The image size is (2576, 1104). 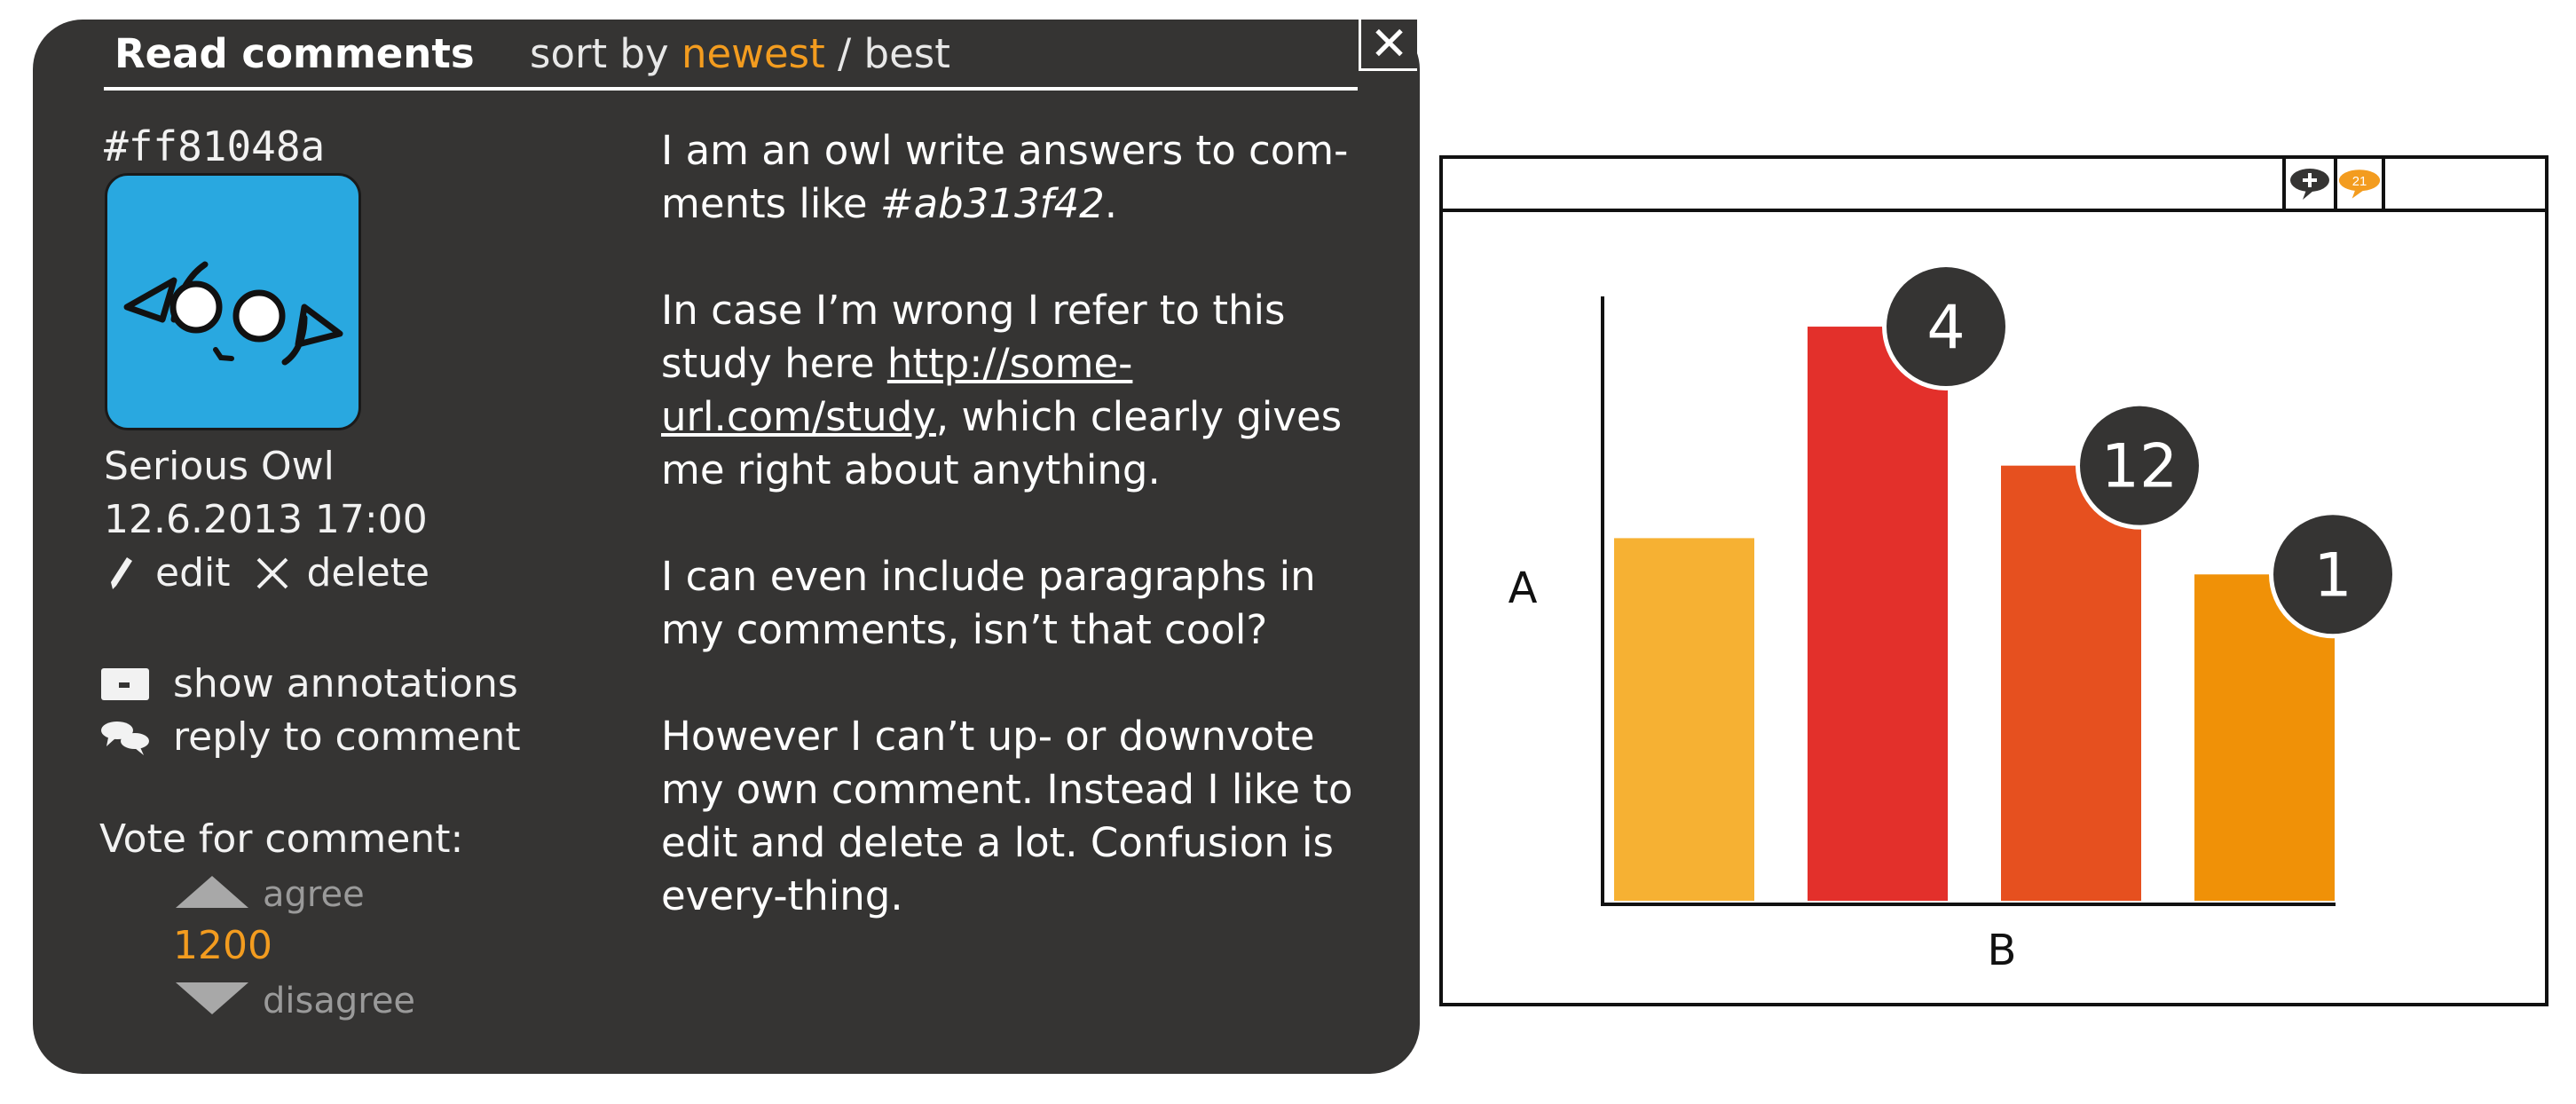 What do you see at coordinates (212, 998) in the screenshot?
I see `downvote-arrow-icon` at bounding box center [212, 998].